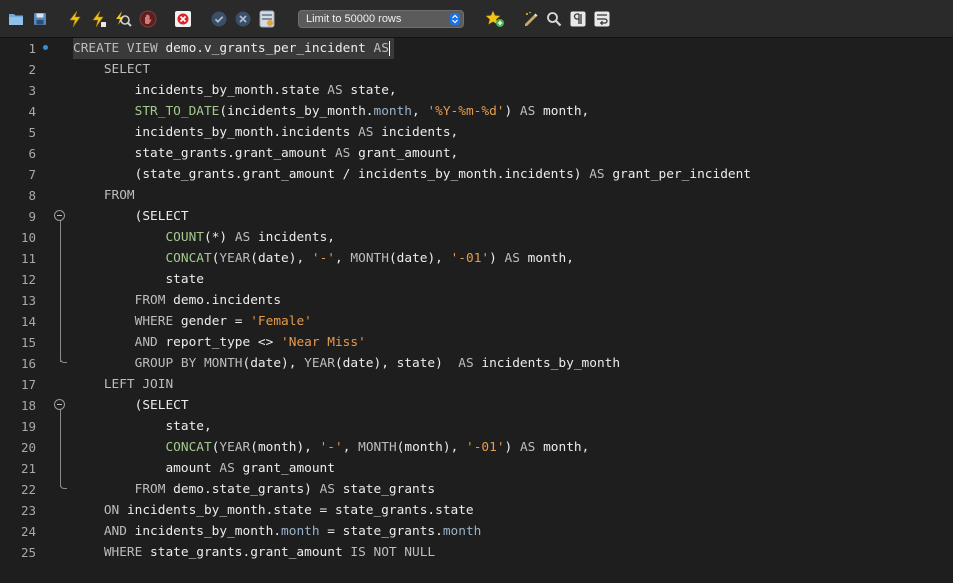 Image resolution: width=953 pixels, height=583 pixels. Describe the element at coordinates (75, 19) in the screenshot. I see `execute-icon` at that location.